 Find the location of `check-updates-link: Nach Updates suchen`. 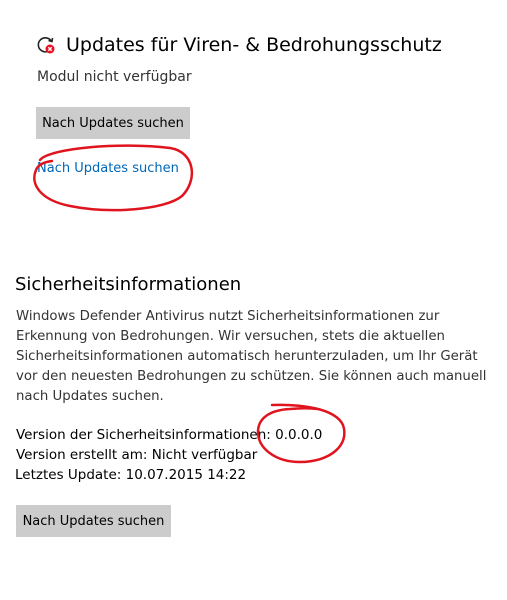

check-updates-link: Nach Updates suchen is located at coordinates (108, 168).